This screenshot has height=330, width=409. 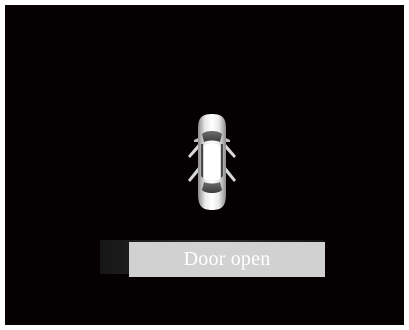 I want to click on status-message: Door open, so click(x=227, y=259).